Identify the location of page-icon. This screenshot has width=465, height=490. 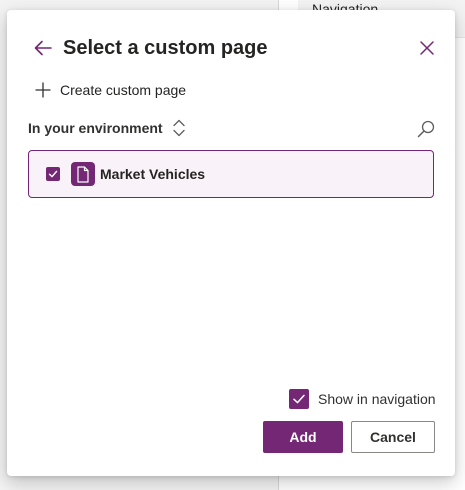
(83, 174).